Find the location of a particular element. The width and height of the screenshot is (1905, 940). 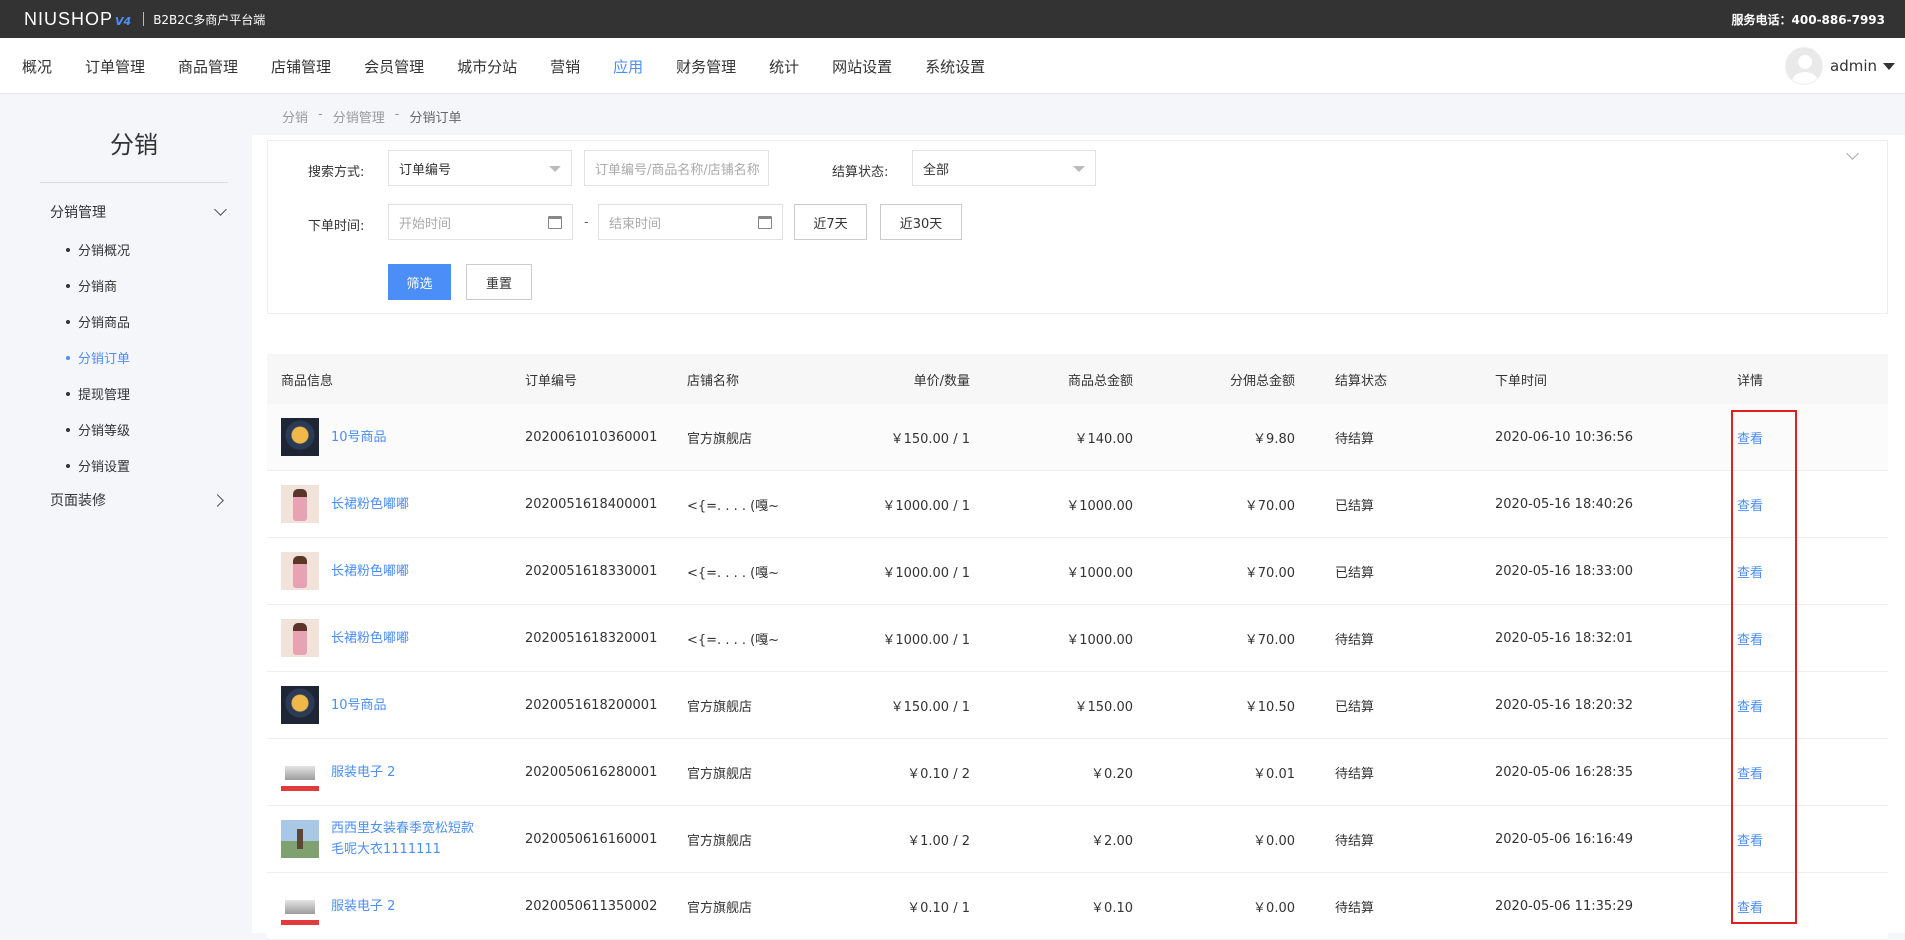

product-info: 长裙粉色嘟嘟 is located at coordinates (391, 504).